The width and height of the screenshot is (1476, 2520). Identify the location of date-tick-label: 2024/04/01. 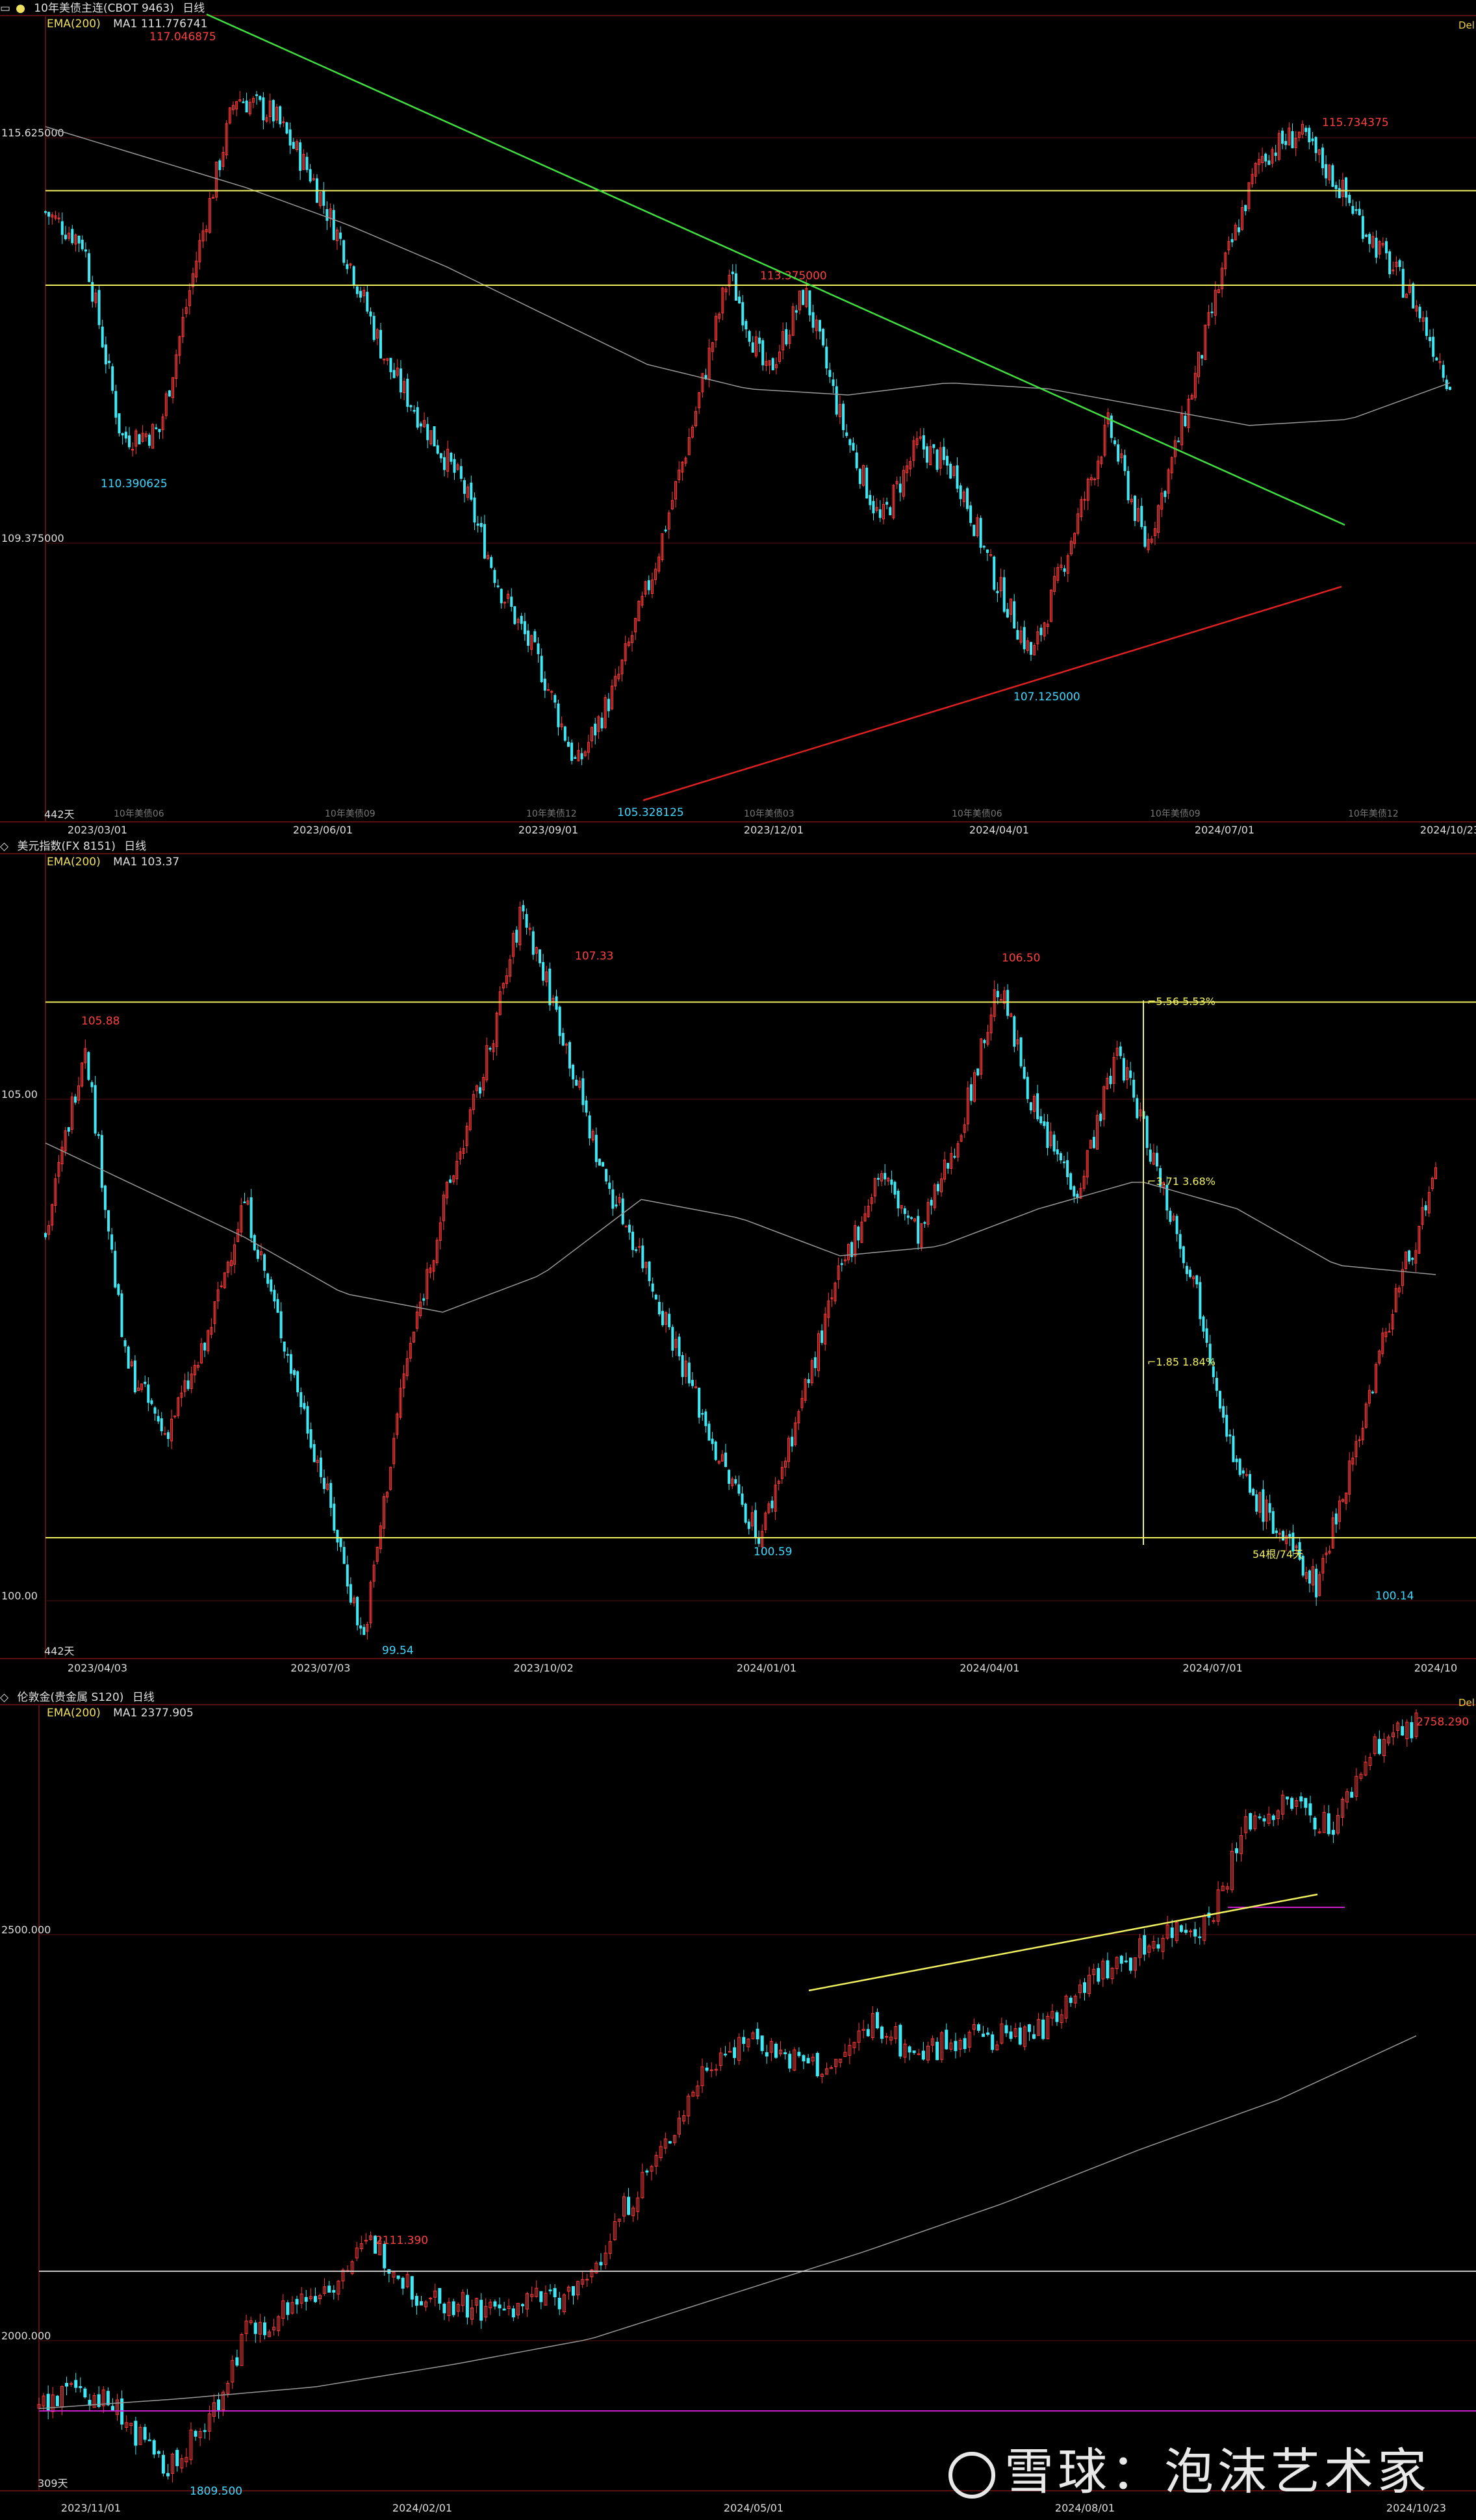
(999, 830).